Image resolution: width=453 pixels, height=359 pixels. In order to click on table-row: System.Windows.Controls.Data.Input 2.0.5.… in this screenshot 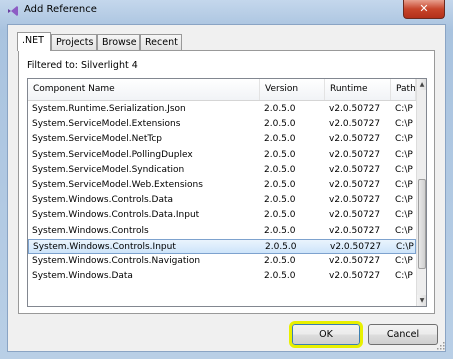, I will do `click(222, 215)`.